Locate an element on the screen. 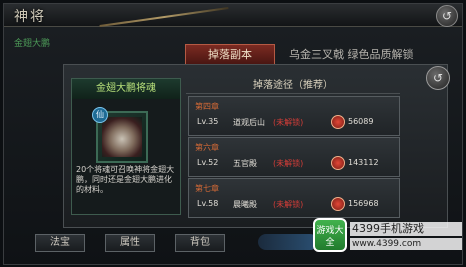 The height and width of the screenshot is (267, 466). rarity-badge: 仙 is located at coordinates (100, 115).